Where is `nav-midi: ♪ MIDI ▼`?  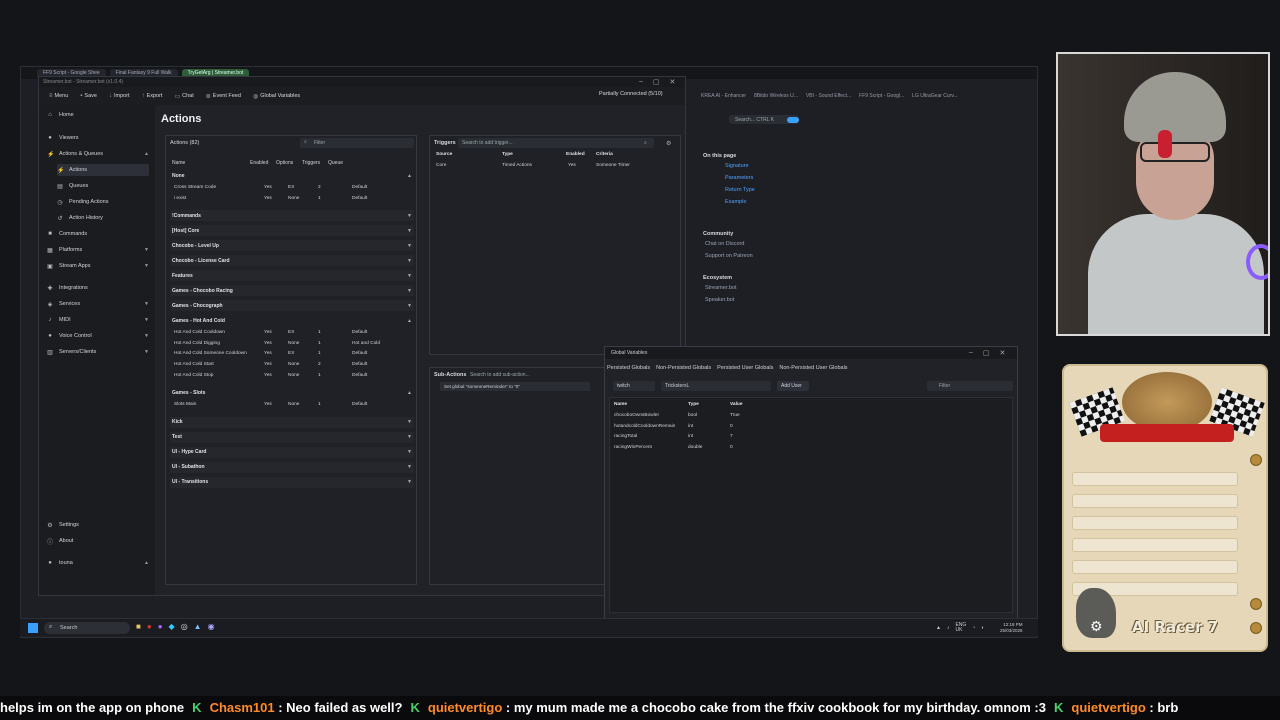 nav-midi: ♪ MIDI ▼ is located at coordinates (98, 320).